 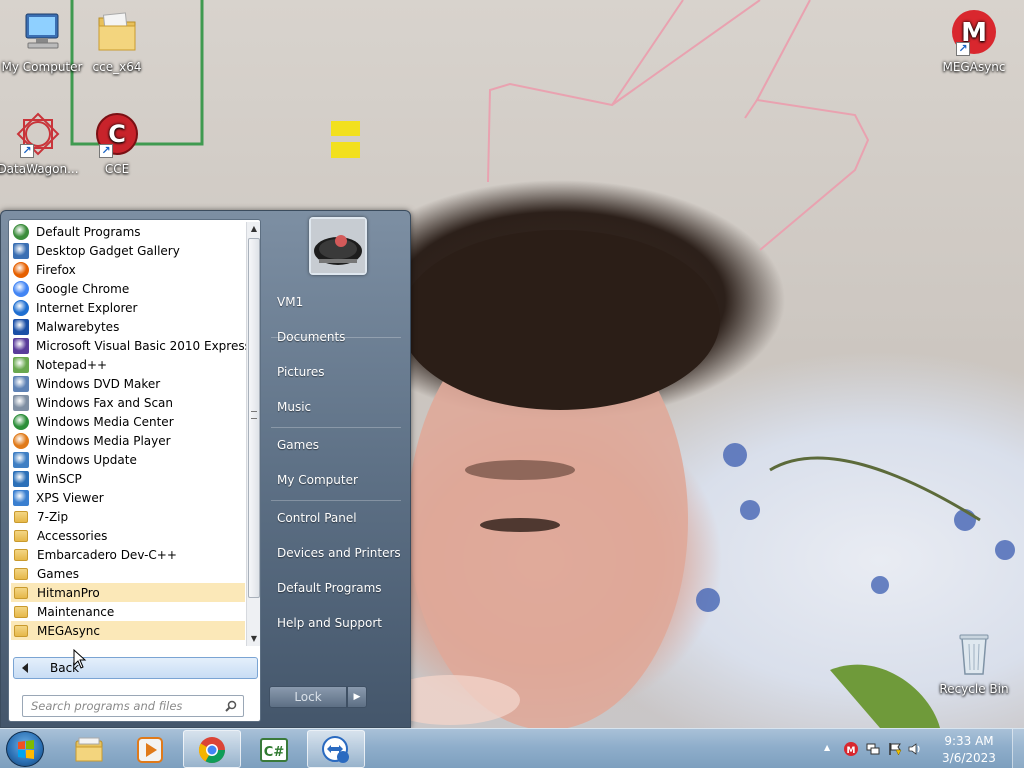 What do you see at coordinates (21, 269) in the screenshot?
I see `firefox-icon` at bounding box center [21, 269].